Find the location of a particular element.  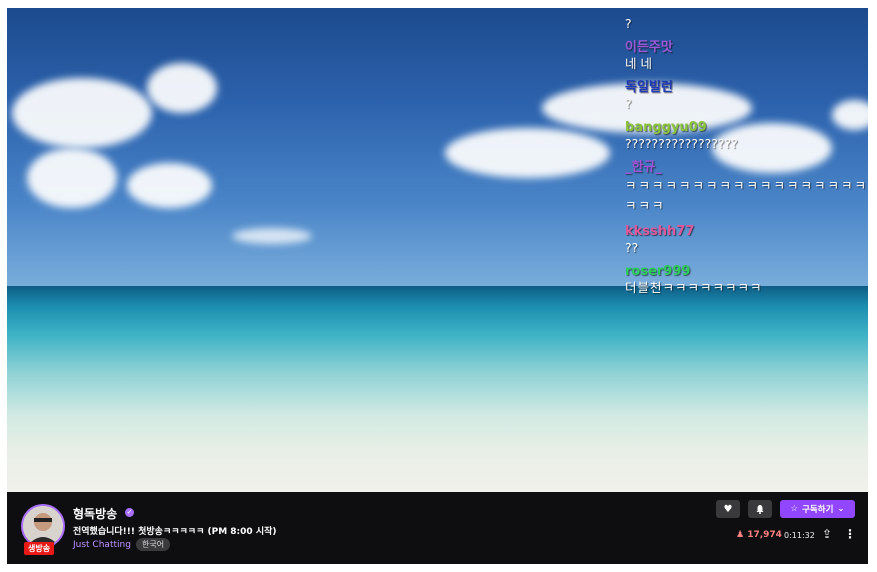

chat-nick: banggyu09 is located at coordinates (666, 127).